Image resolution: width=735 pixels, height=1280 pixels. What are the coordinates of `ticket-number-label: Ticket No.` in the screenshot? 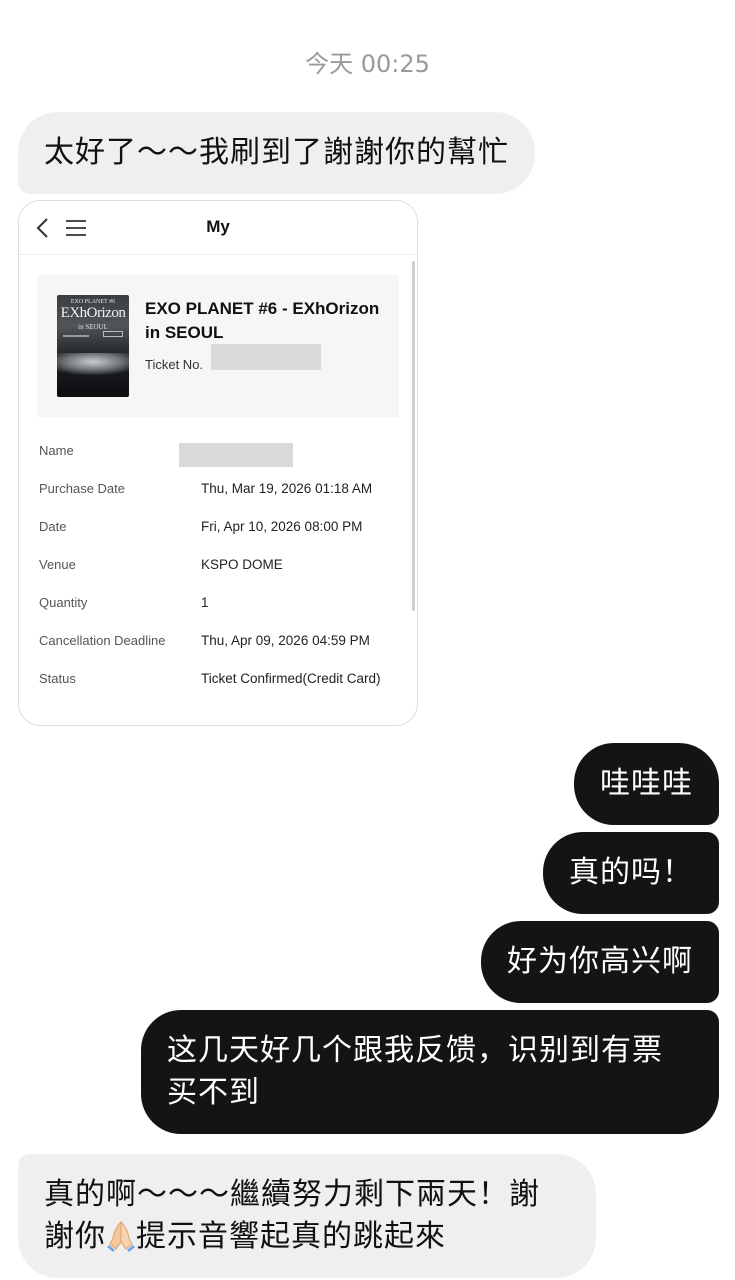 It's located at (174, 364).